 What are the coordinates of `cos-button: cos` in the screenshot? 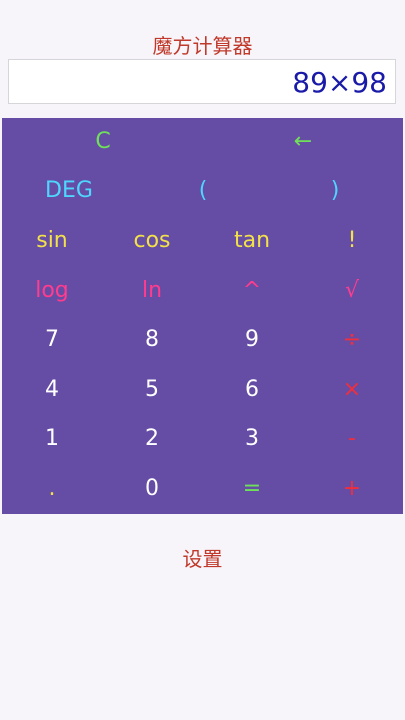 It's located at (152, 241).